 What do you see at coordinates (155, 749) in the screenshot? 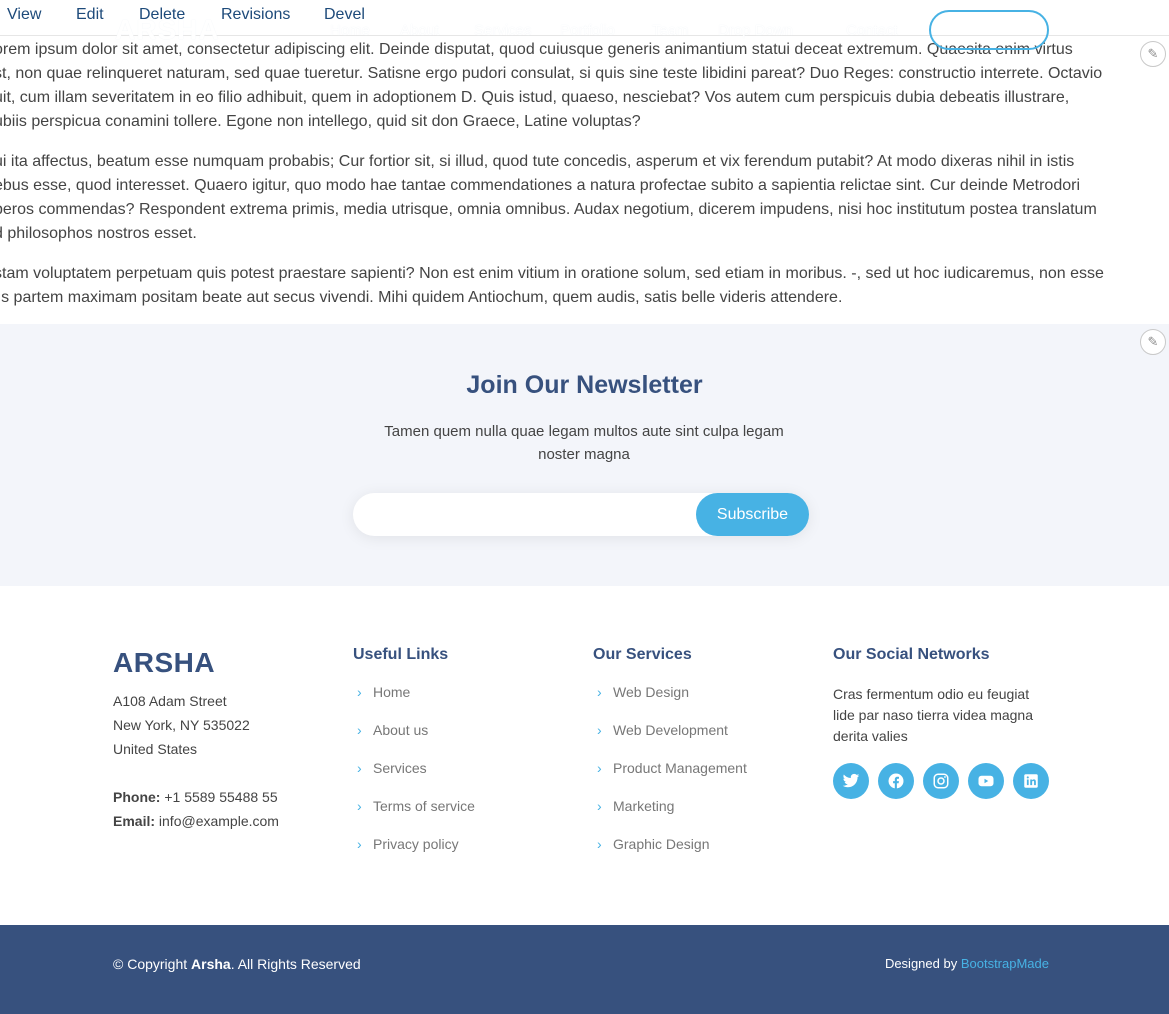
I see `address-line-3: United States` at bounding box center [155, 749].